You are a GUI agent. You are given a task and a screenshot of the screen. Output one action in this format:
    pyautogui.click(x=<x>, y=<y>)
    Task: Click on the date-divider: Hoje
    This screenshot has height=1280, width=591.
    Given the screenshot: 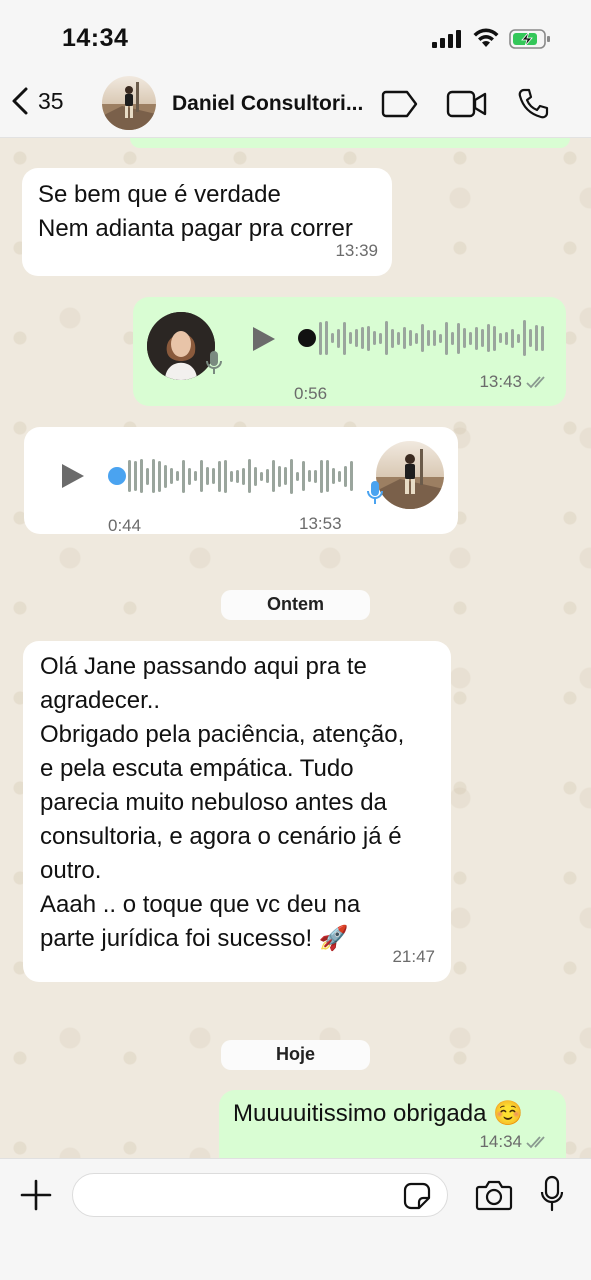 What is the action you would take?
    pyautogui.click(x=295, y=1055)
    